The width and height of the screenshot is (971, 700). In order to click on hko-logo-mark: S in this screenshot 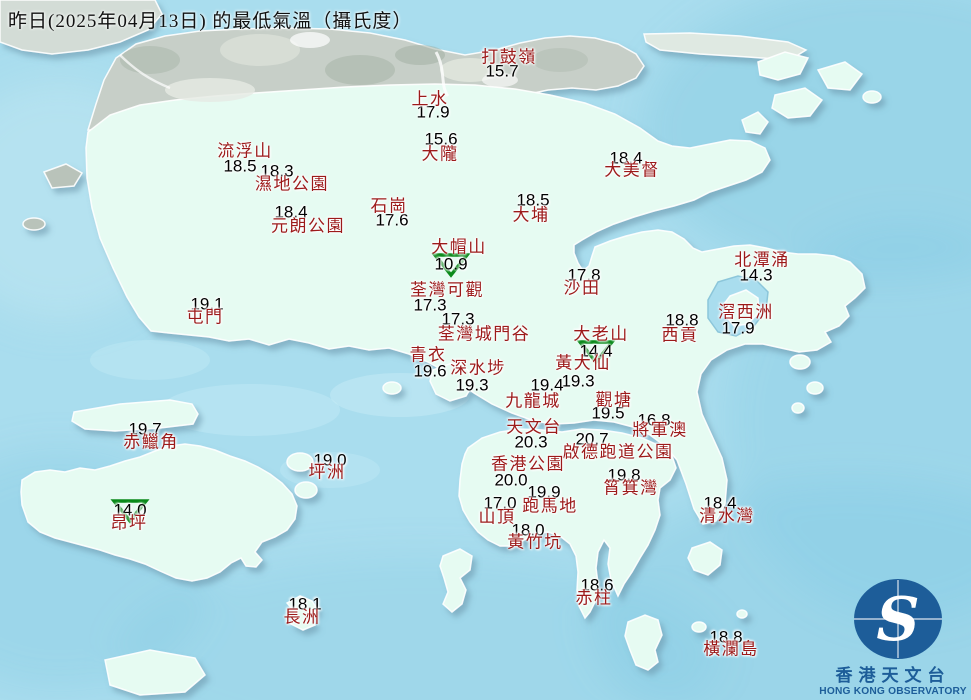, I will do `click(898, 619)`.